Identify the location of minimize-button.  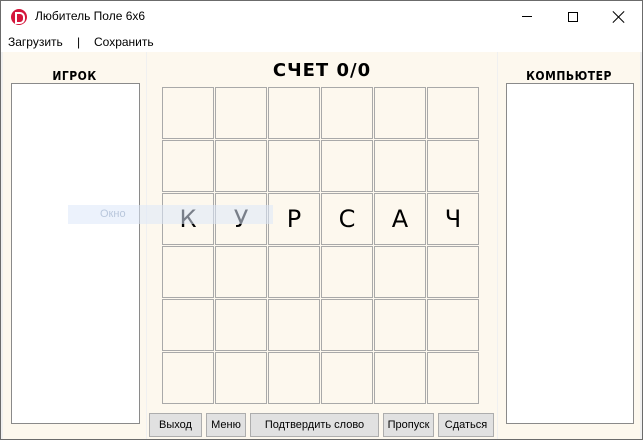
(527, 16).